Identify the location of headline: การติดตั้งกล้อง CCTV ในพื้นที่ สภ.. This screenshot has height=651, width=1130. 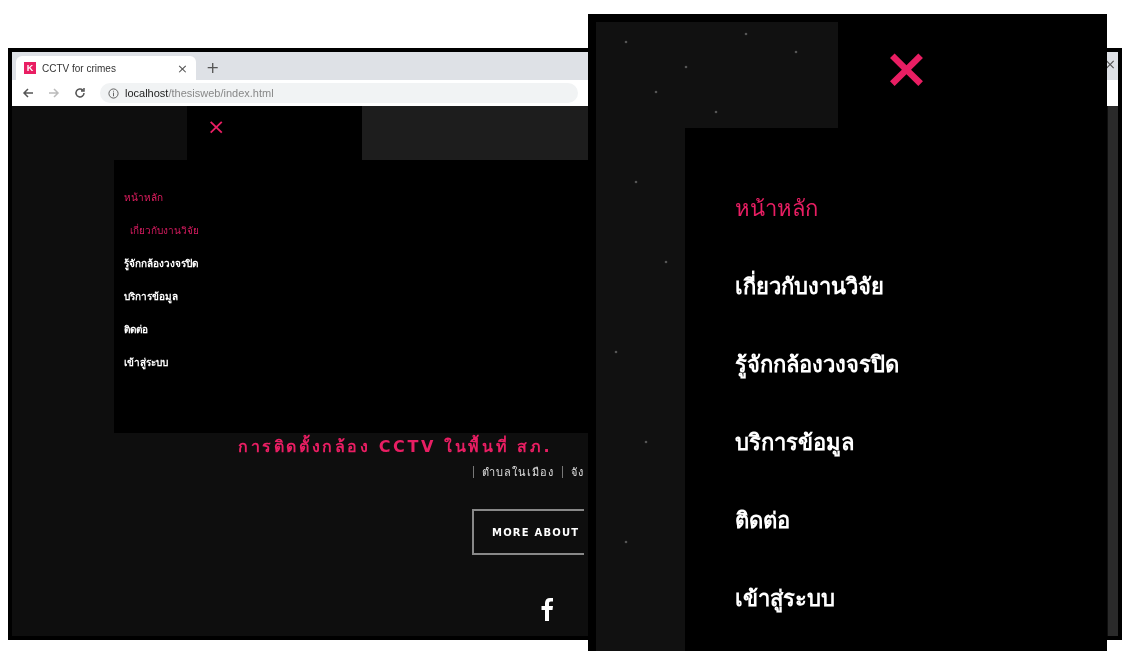
(395, 446).